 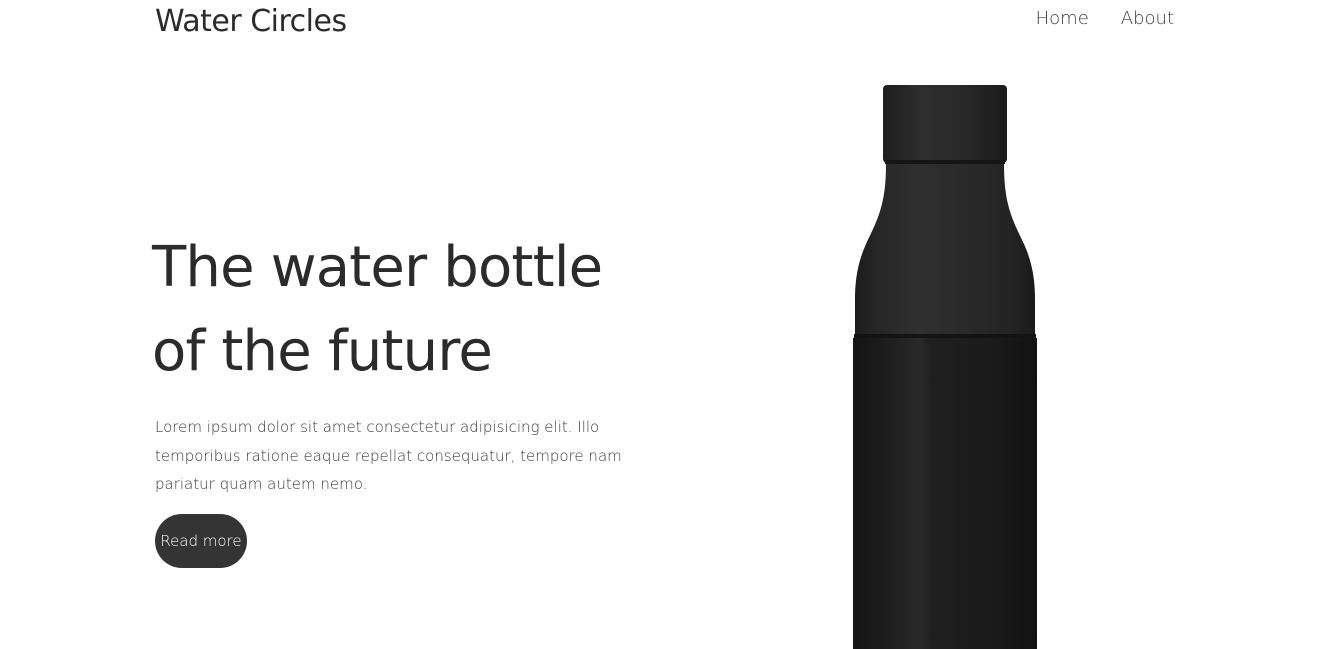 I want to click on hero-title: The water bottle of the future, so click(x=412, y=310).